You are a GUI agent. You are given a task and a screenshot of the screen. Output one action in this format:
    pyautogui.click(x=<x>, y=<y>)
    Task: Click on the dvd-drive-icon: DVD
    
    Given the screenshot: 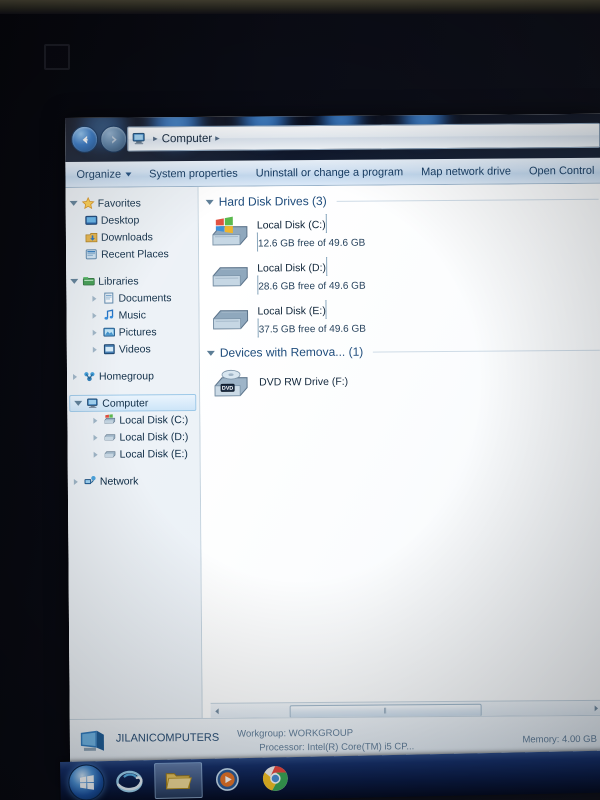 What is the action you would take?
    pyautogui.click(x=231, y=383)
    